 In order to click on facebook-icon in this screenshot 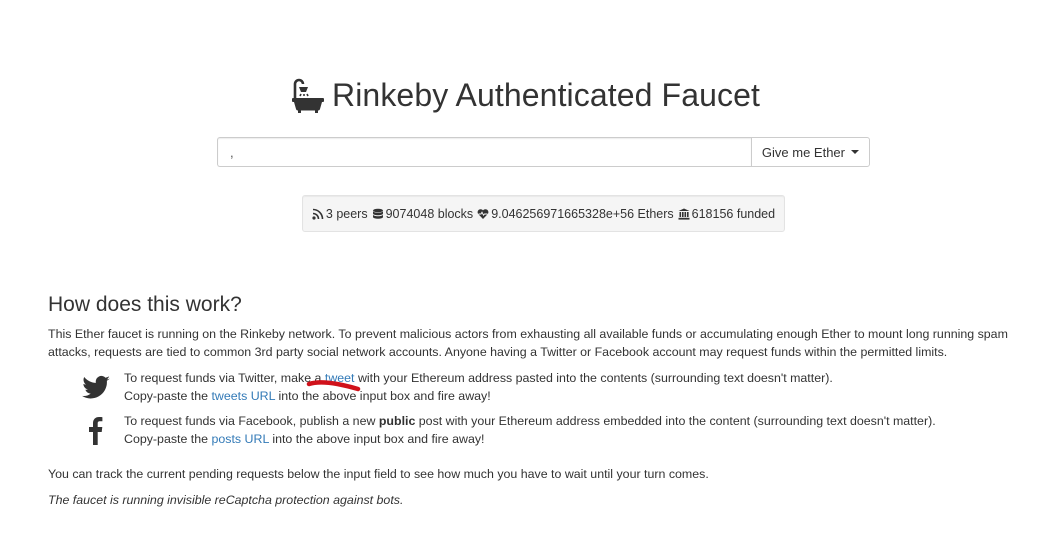, I will do `click(96, 431)`.